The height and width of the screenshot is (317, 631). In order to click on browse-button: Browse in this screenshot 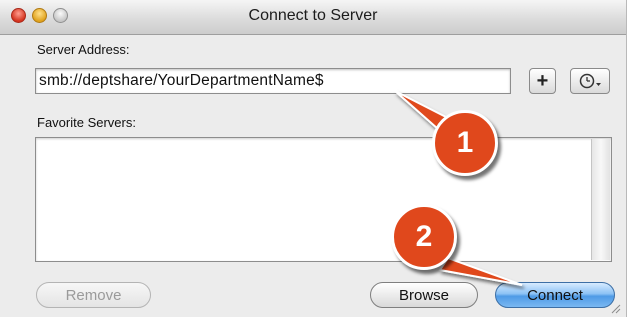, I will do `click(424, 295)`.